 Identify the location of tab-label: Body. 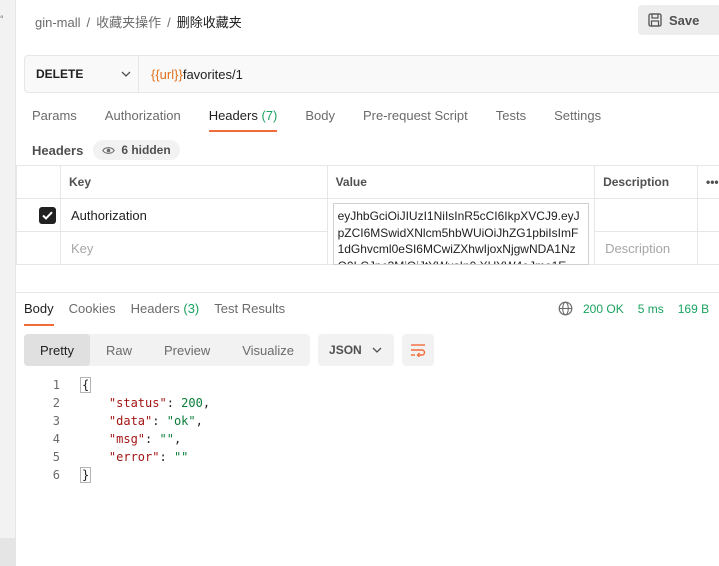
(39, 308).